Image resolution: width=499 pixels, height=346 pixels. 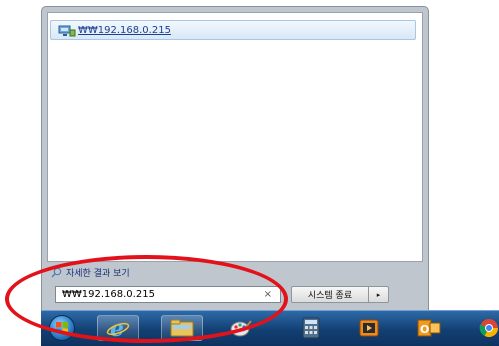 I want to click on media-player-icon, so click(x=369, y=328).